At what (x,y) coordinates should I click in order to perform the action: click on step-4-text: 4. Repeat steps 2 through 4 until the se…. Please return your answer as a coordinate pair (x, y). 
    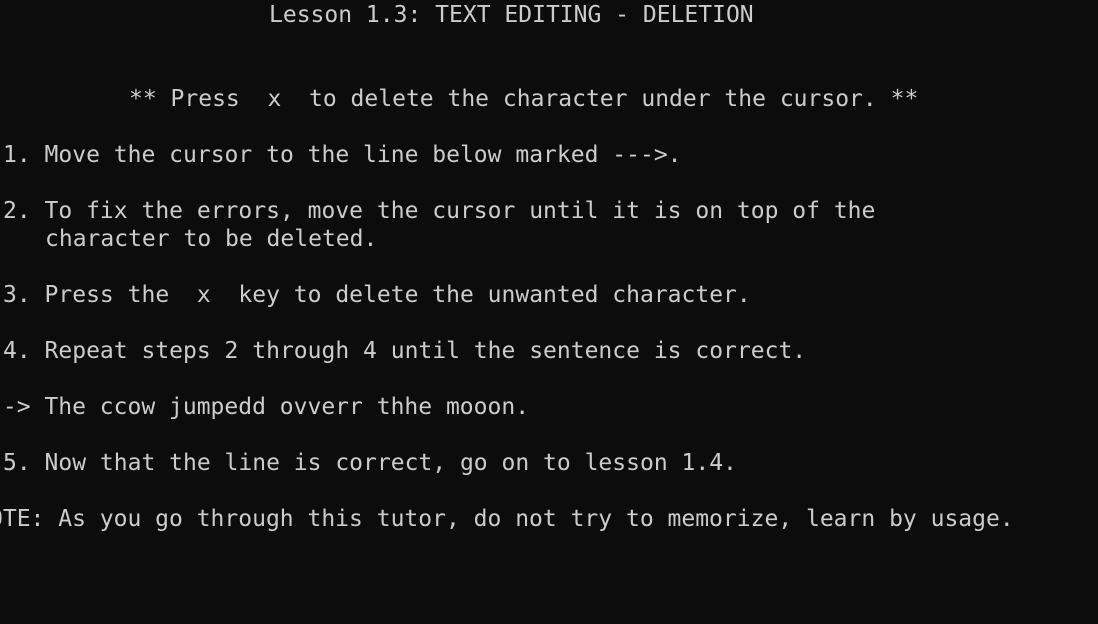
    Looking at the image, I should click on (405, 351).